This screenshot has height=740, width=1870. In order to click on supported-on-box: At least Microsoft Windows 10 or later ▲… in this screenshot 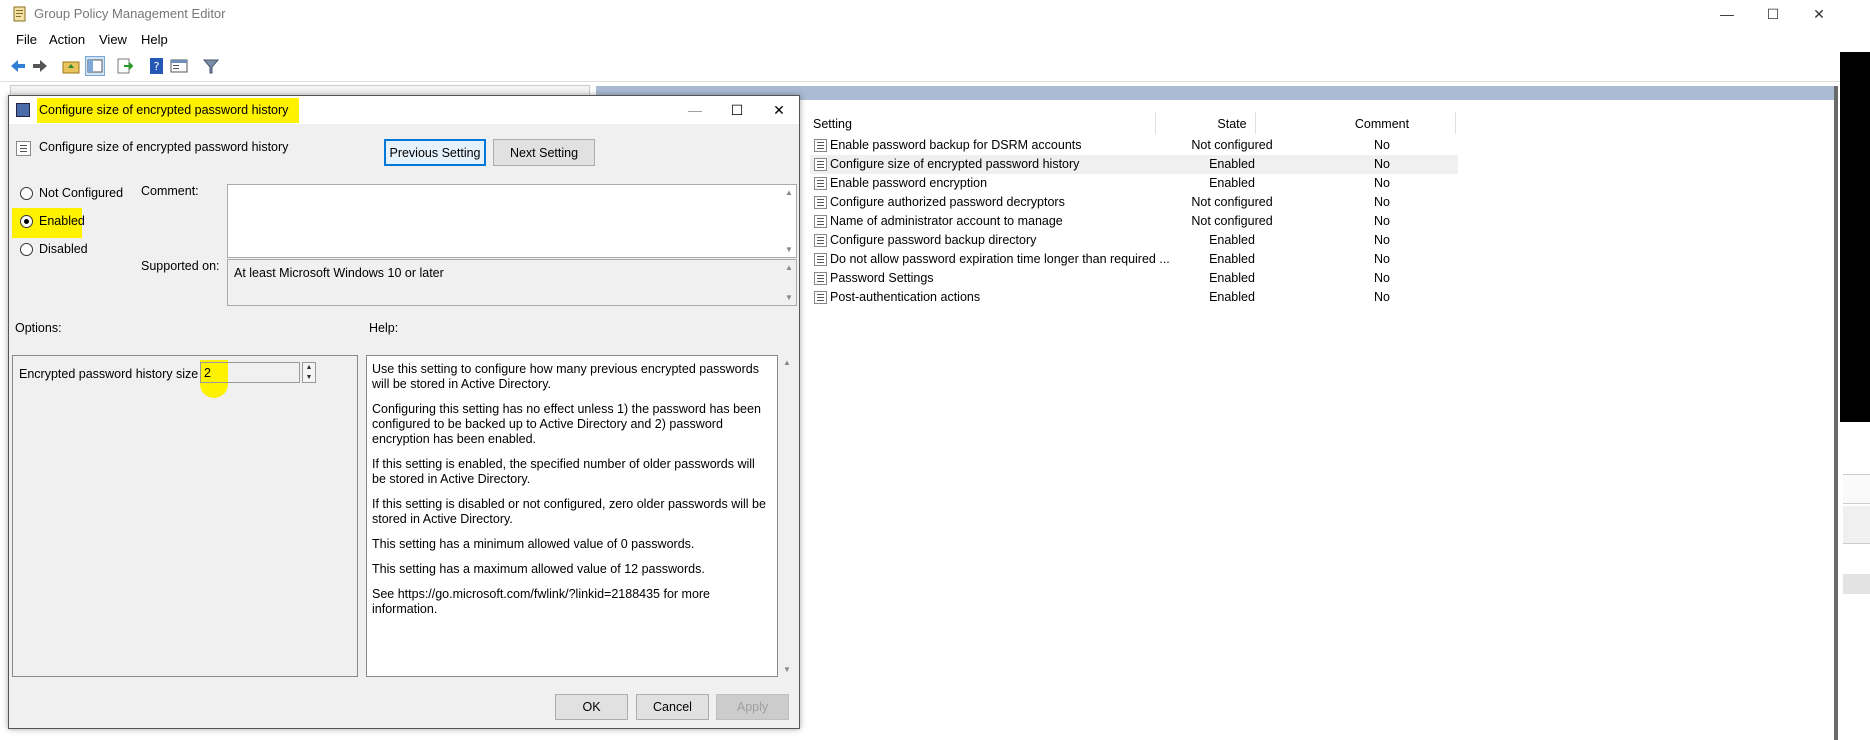, I will do `click(512, 282)`.